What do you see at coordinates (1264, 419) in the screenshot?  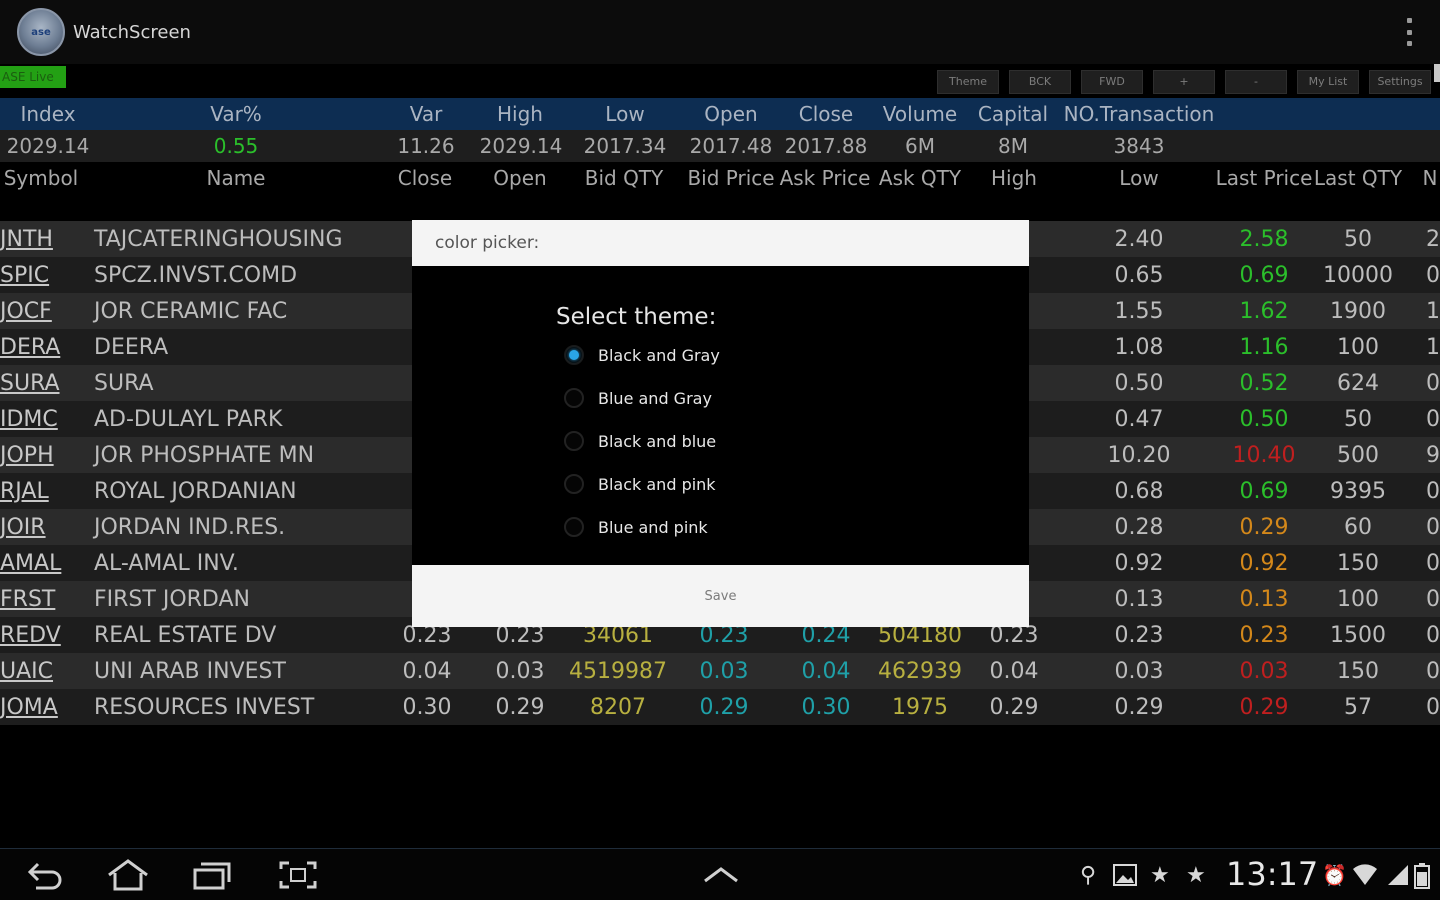 I see `row-last-price: 0.50` at bounding box center [1264, 419].